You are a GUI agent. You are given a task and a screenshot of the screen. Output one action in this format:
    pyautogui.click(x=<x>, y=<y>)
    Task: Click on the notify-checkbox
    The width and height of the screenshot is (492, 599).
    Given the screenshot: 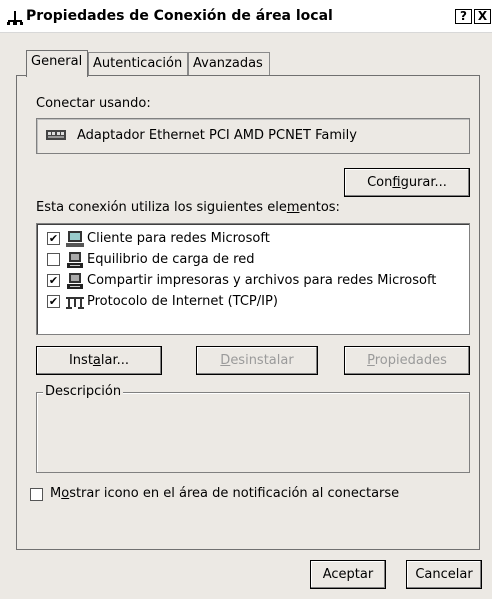 What is the action you would take?
    pyautogui.click(x=36, y=494)
    